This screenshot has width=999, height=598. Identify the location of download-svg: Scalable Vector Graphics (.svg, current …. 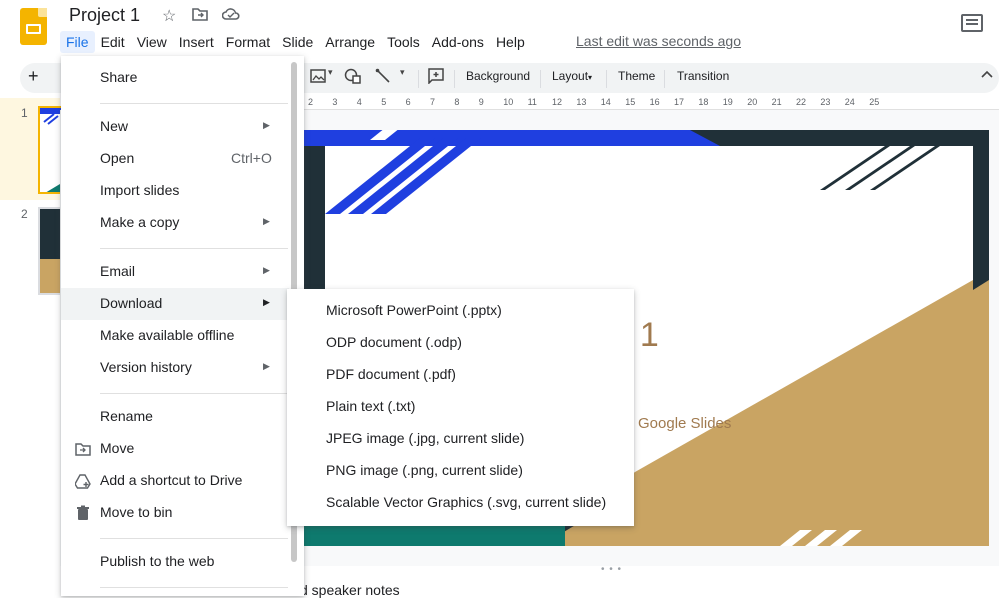
(460, 503).